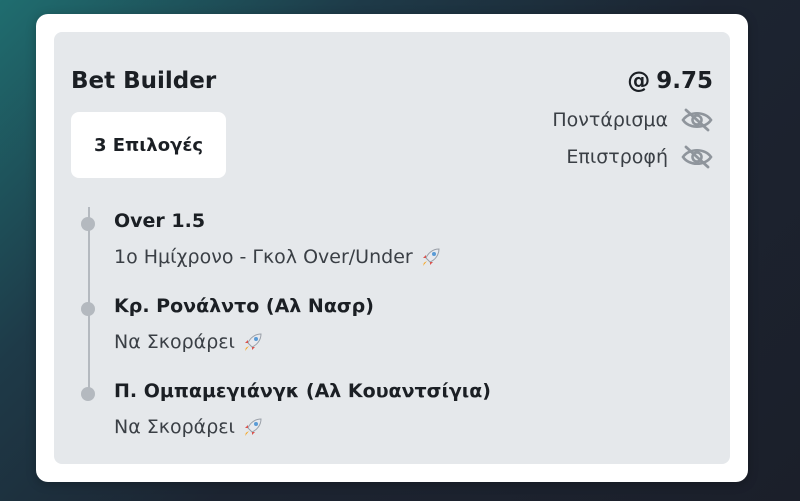  I want to click on return-row: Επιστροφή, so click(640, 157).